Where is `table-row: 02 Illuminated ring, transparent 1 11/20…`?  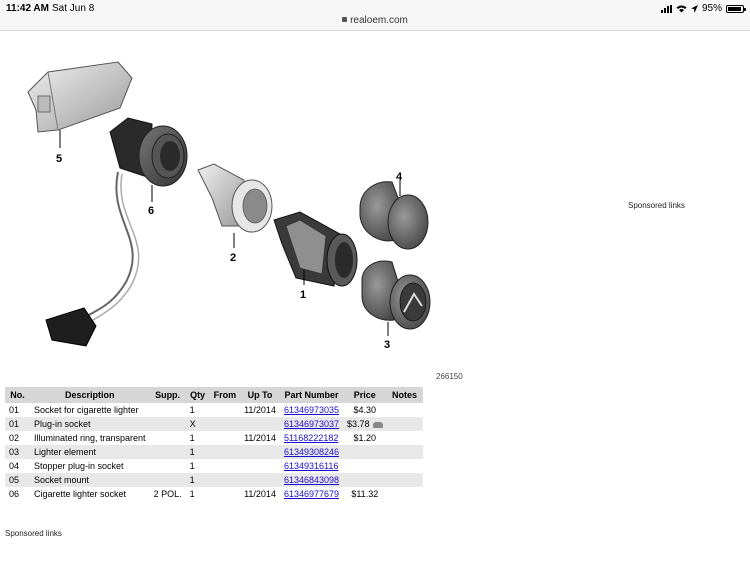
table-row: 02 Illuminated ring, transparent 1 11/20… is located at coordinates (214, 438).